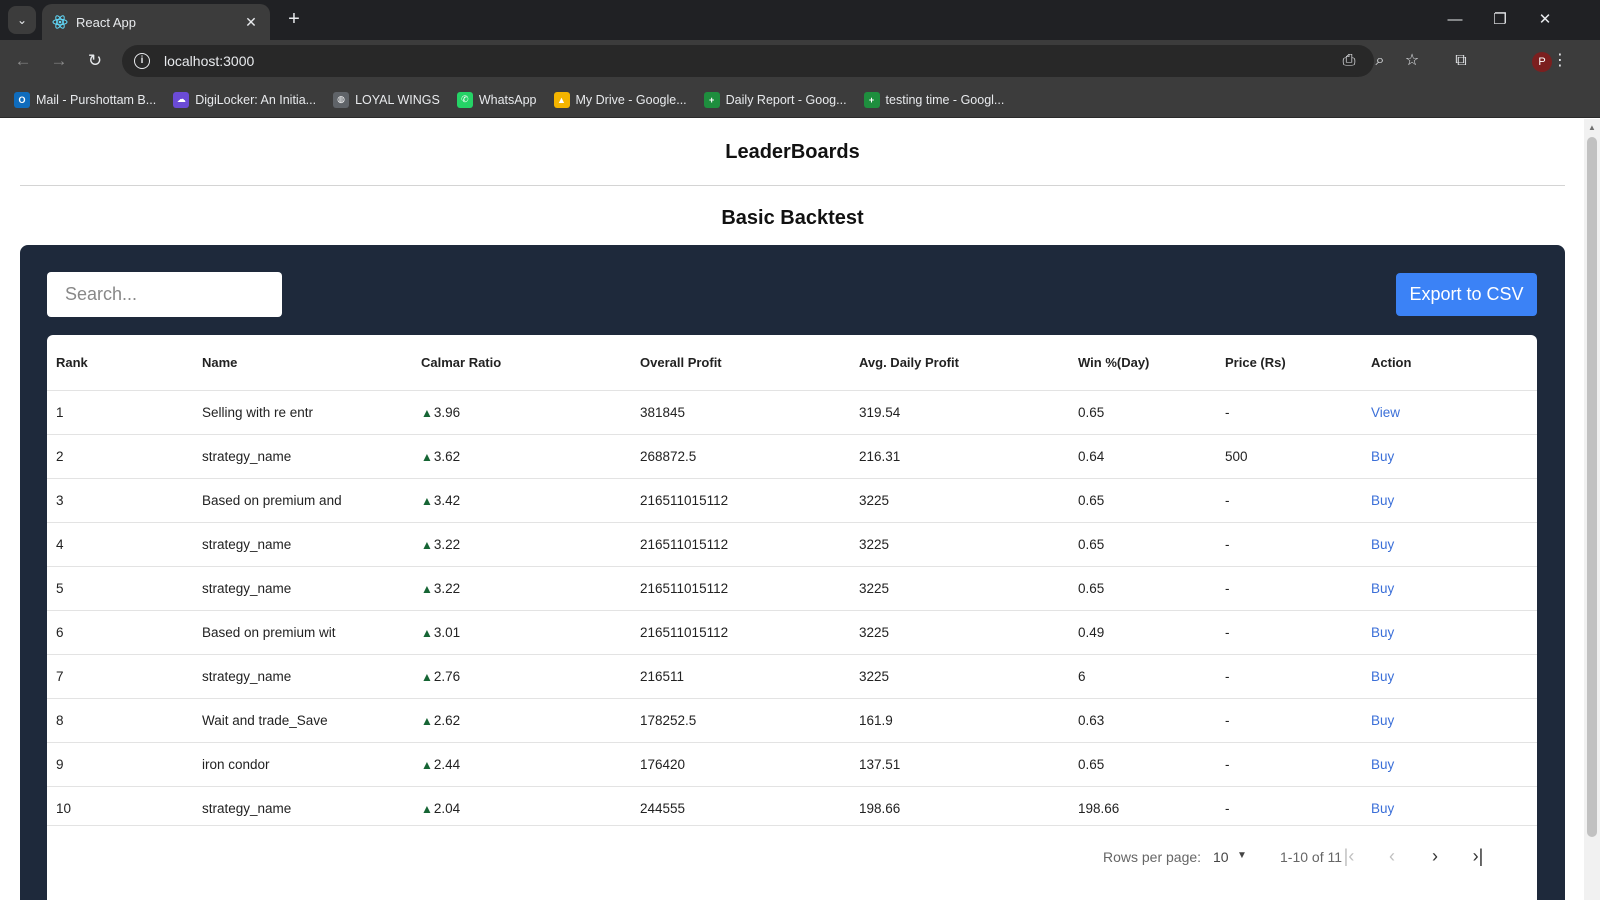 The width and height of the screenshot is (1600, 900). What do you see at coordinates (1385, 412) in the screenshot?
I see `action-link: View` at bounding box center [1385, 412].